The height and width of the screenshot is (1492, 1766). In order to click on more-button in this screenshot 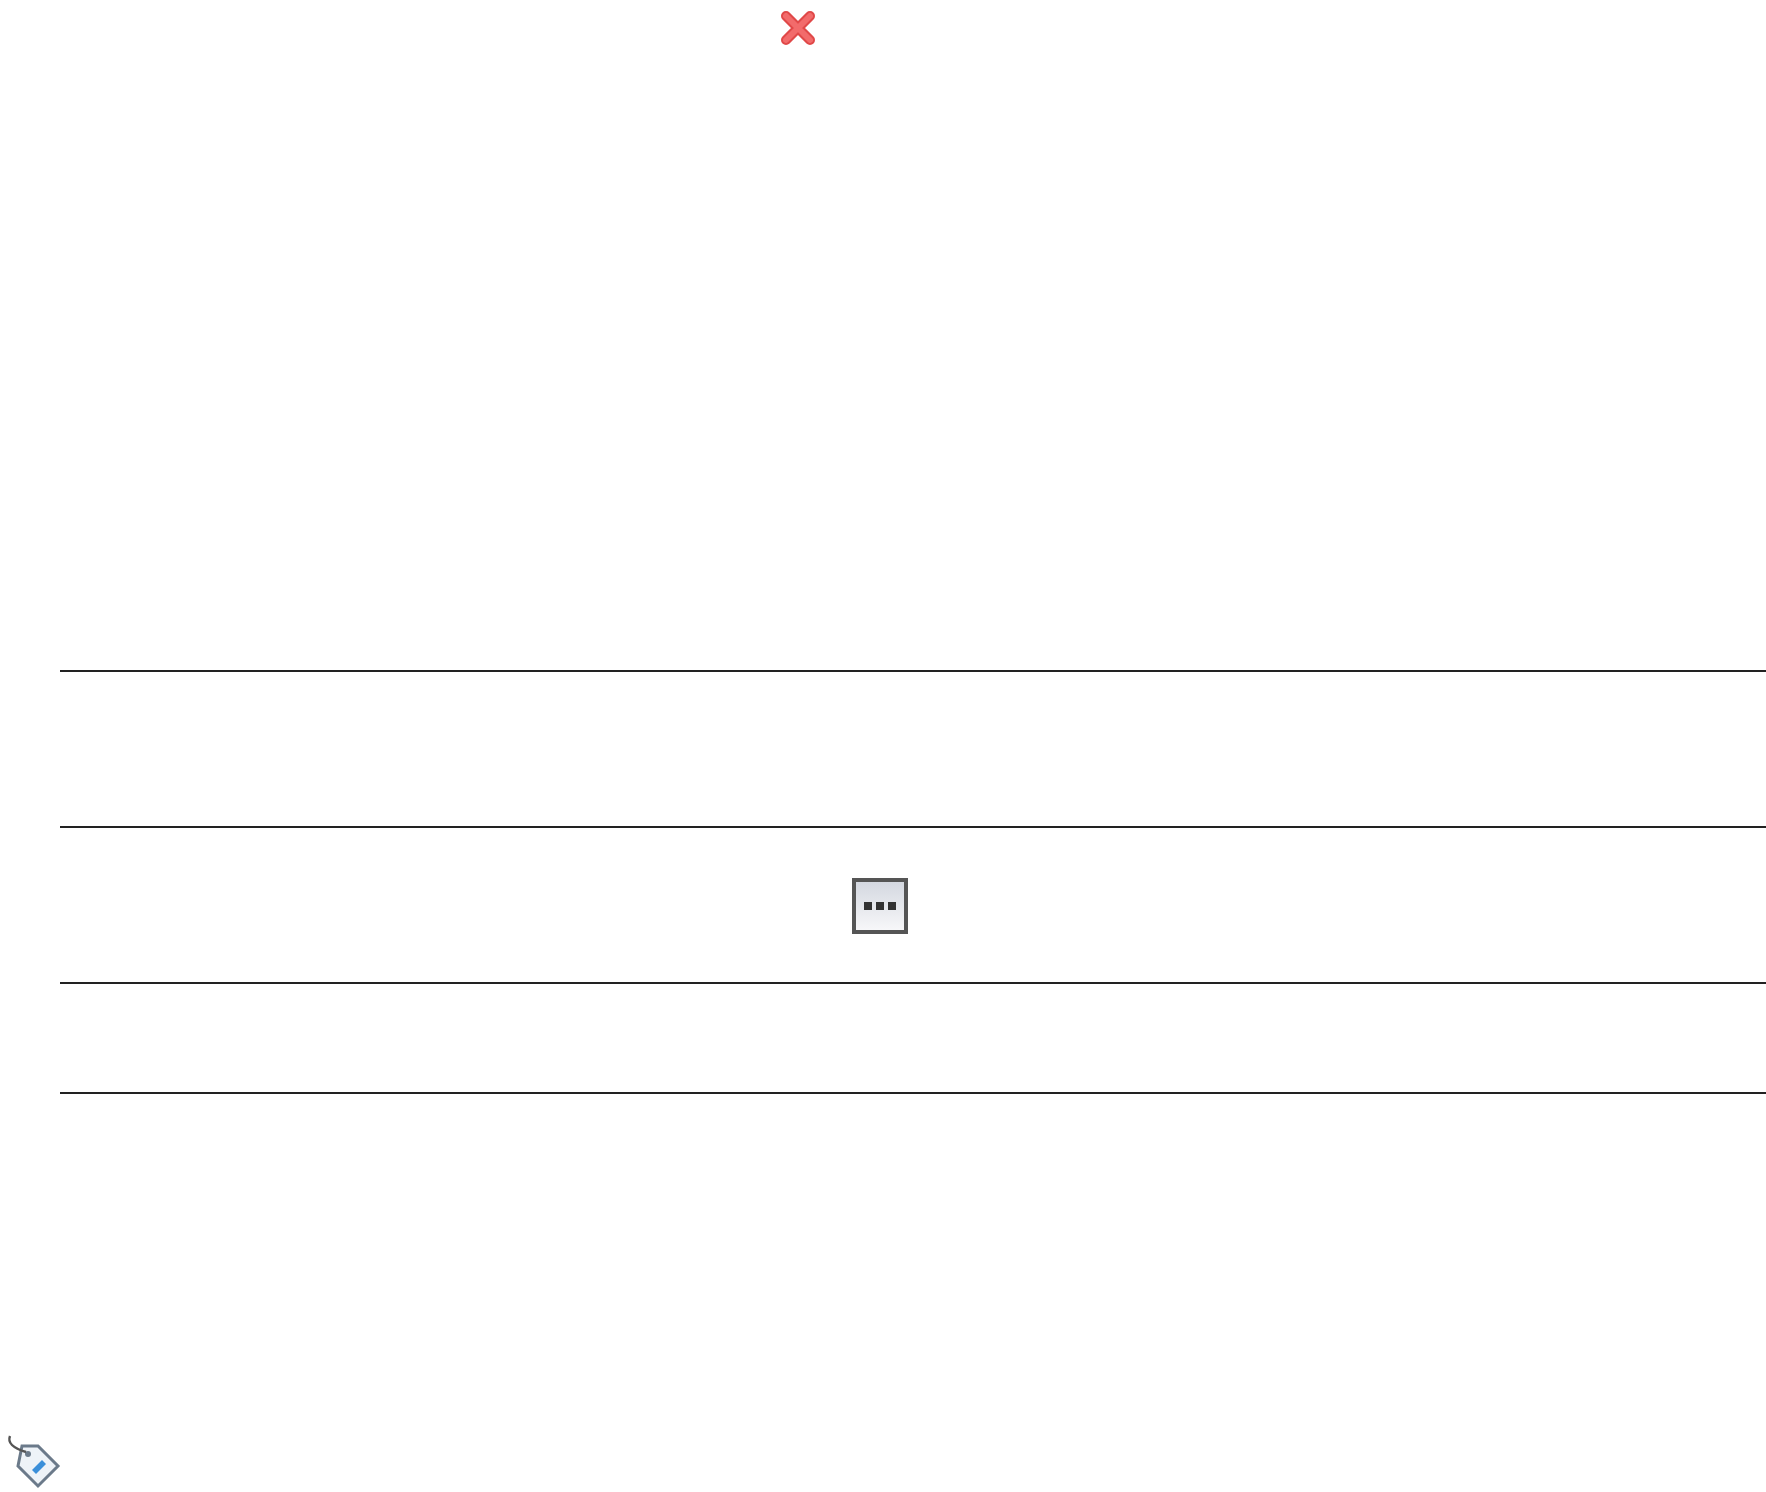, I will do `click(880, 905)`.